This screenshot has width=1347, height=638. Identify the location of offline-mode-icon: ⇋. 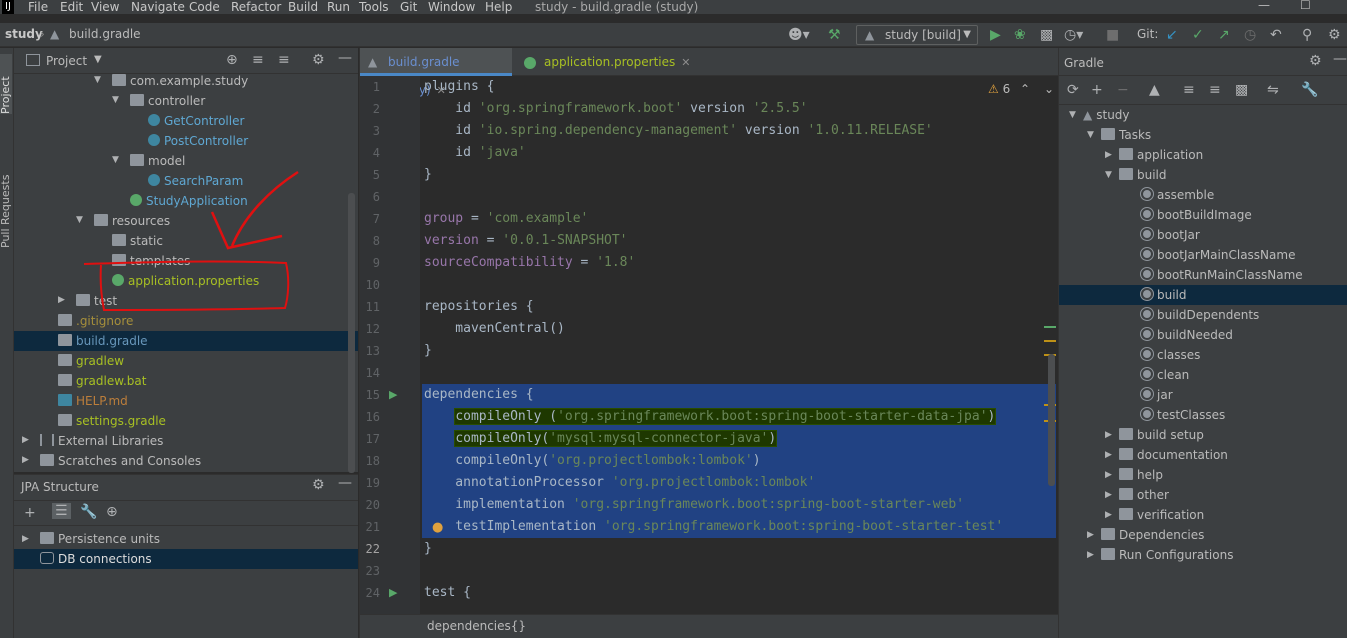
(1273, 90).